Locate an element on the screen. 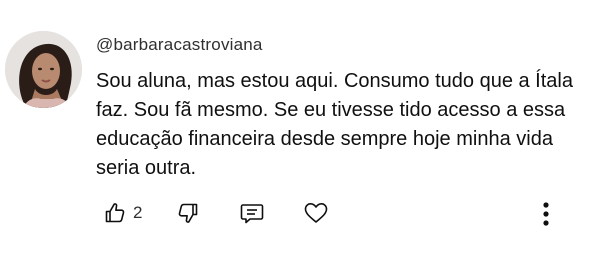 This screenshot has height=261, width=600. reply-button is located at coordinates (252, 213).